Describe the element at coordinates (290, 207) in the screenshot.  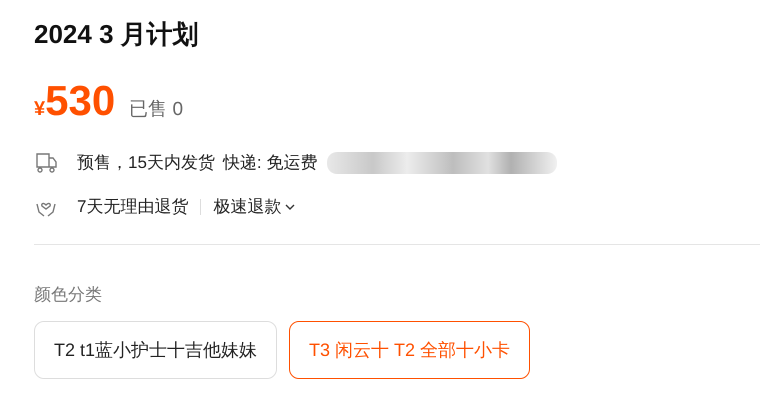
I see `chevron-down-icon` at that location.